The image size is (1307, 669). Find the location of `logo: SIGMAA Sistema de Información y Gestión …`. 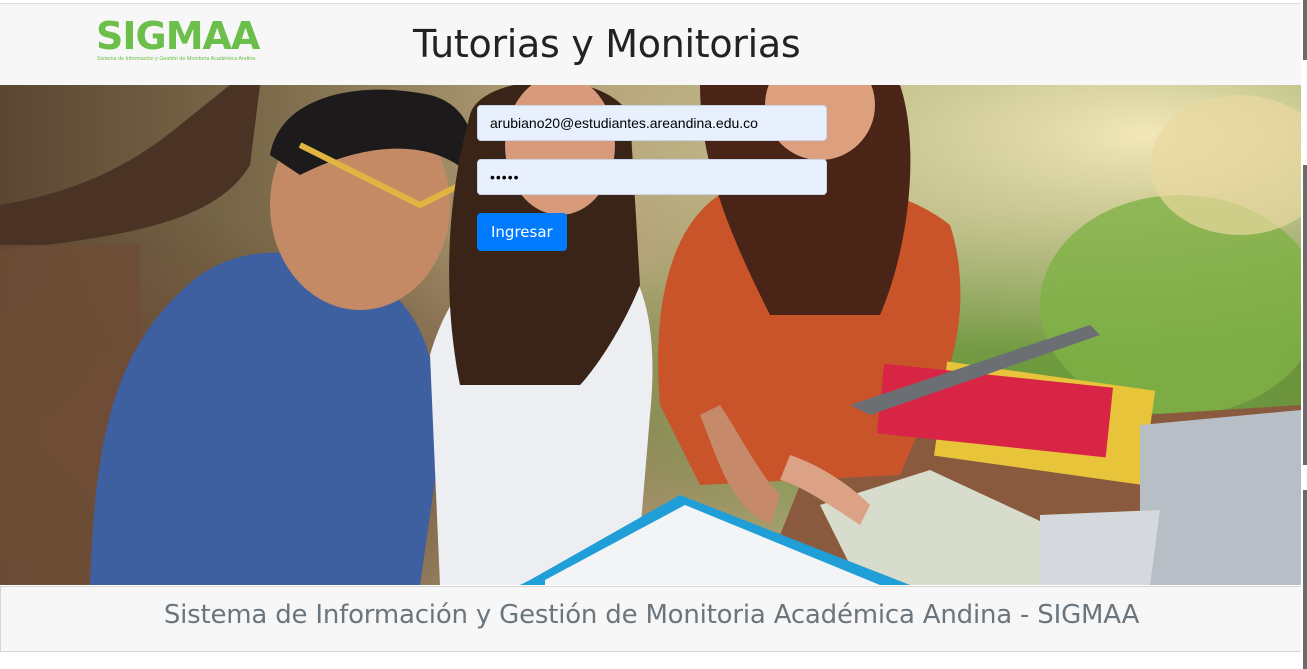

logo: SIGMAA Sistema de Información y Gestión … is located at coordinates (178, 41).